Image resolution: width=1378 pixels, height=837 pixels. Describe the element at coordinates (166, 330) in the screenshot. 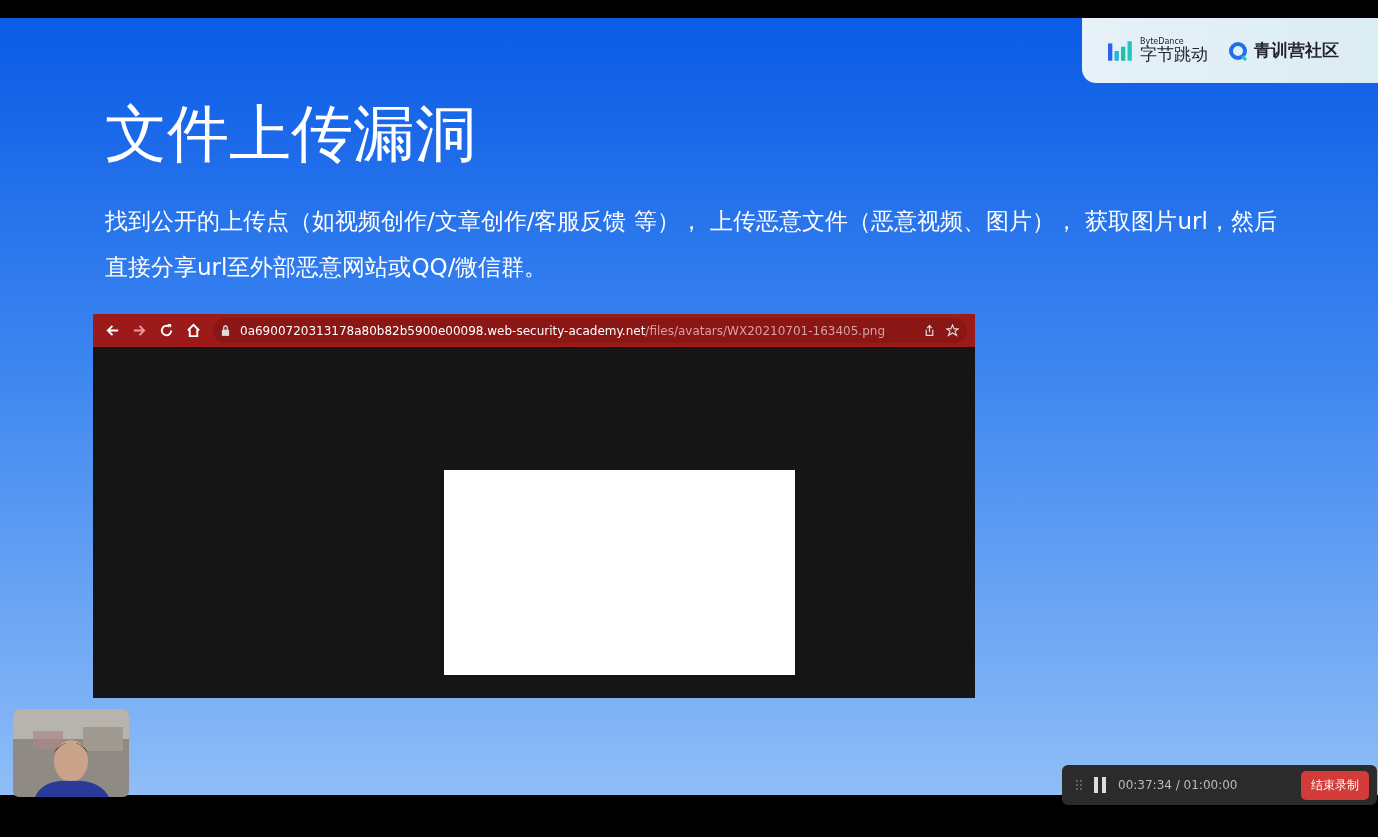

I see `reload-icon` at that location.